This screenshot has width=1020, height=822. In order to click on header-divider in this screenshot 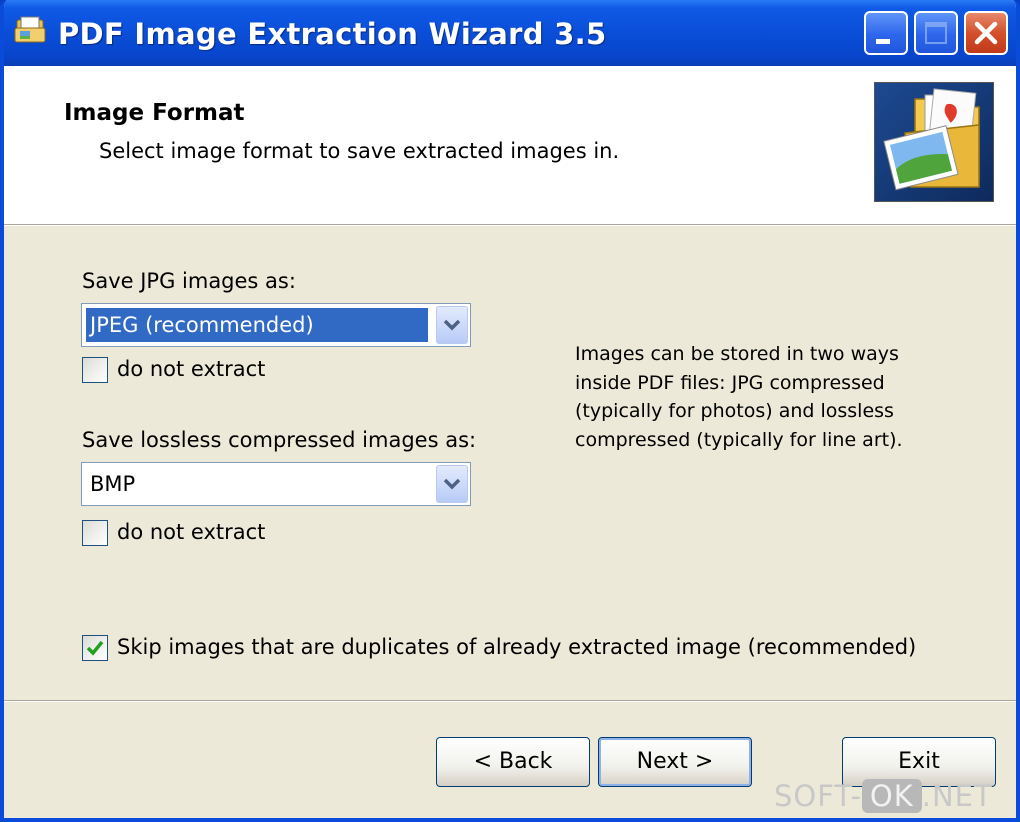, I will do `click(510, 225)`.